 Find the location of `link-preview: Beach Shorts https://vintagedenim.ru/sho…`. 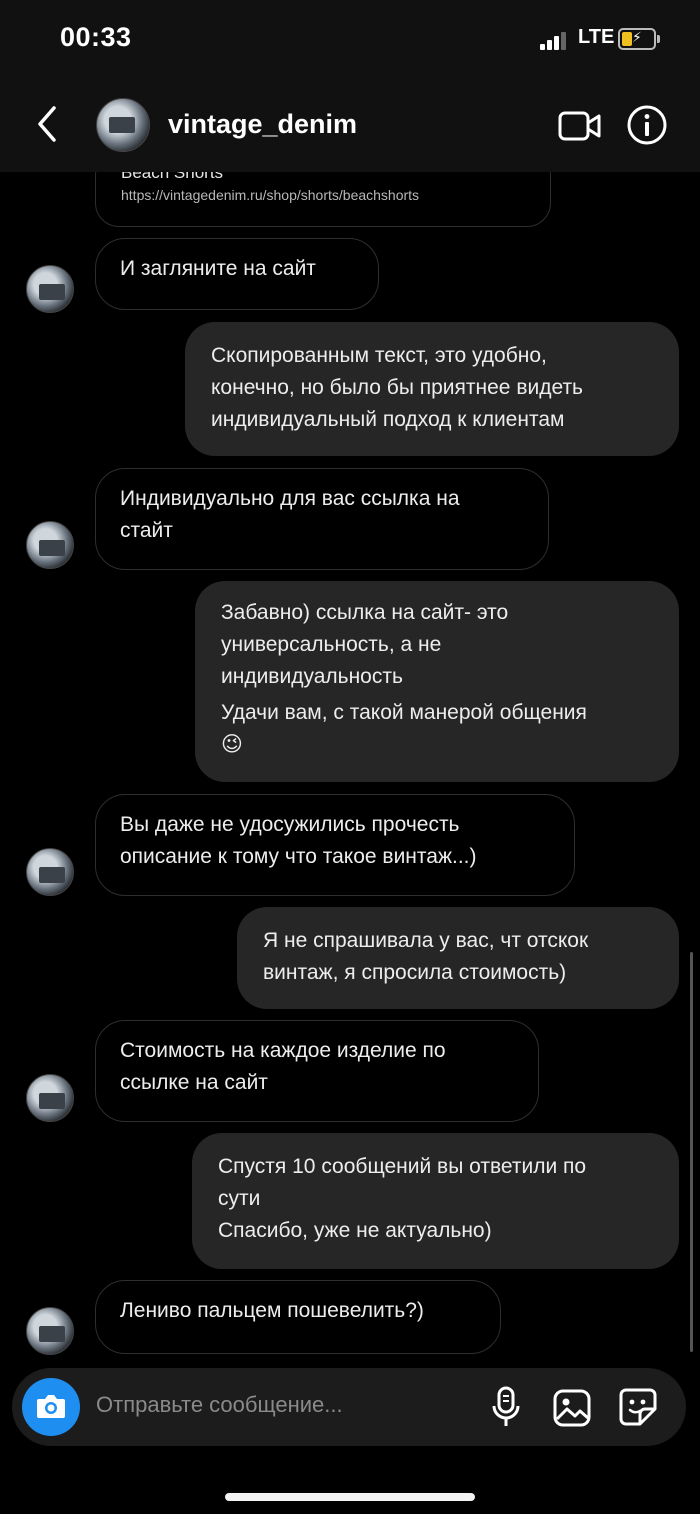

link-preview: Beach Shorts https://vintagedenim.ru/sho… is located at coordinates (323, 199).